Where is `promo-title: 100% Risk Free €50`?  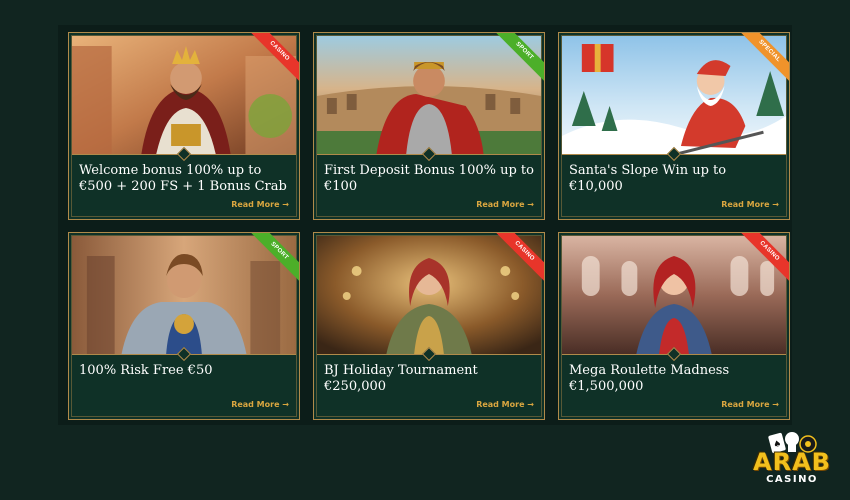 promo-title: 100% Risk Free €50 is located at coordinates (146, 370).